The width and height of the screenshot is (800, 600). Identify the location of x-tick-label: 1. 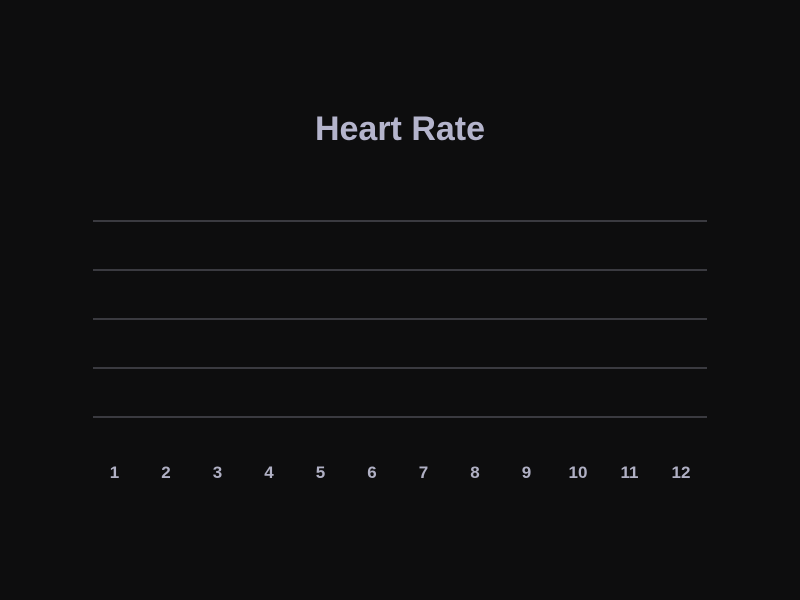
(114, 472).